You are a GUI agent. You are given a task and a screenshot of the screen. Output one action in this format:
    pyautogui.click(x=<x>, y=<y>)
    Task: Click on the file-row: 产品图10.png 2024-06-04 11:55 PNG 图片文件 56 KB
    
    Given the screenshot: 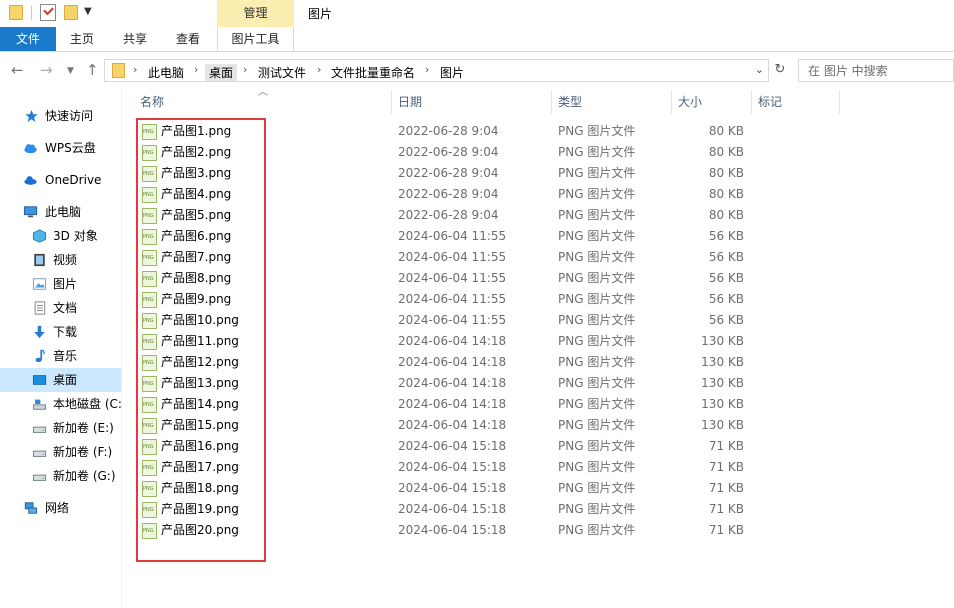 What is the action you would take?
    pyautogui.click(x=545, y=320)
    